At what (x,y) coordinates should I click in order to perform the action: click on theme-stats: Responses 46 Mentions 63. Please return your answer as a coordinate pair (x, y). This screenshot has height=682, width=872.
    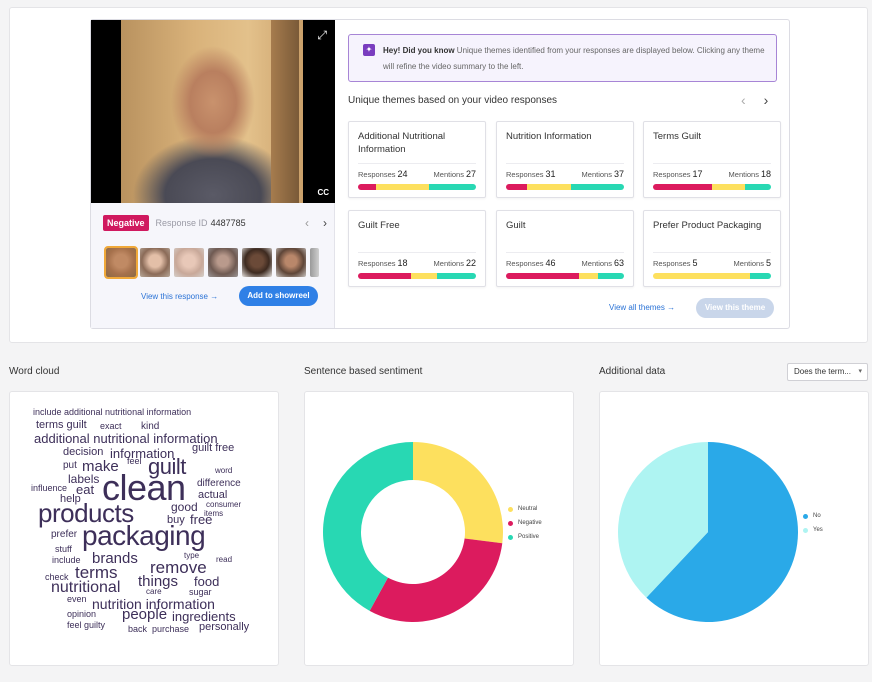
    Looking at the image, I should click on (565, 263).